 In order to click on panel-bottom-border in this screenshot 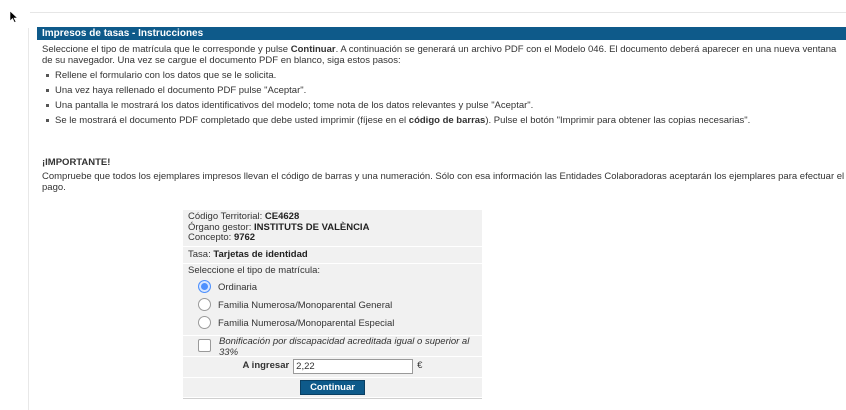, I will do `click(332, 398)`.